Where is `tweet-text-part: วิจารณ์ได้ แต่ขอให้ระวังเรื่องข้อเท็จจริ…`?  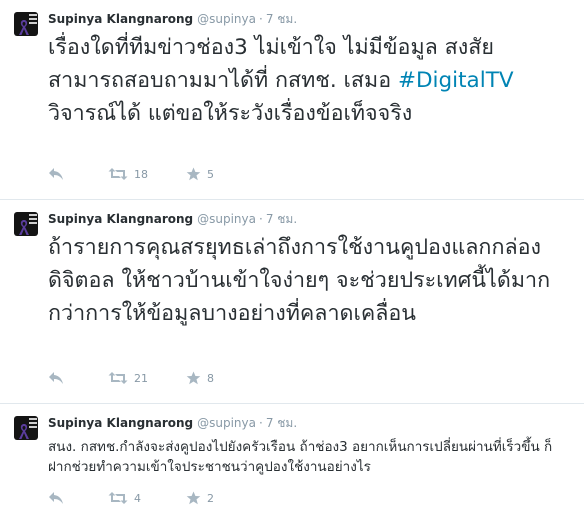
tweet-text-part: วิจารณ์ได้ แต่ขอให้ระวังเรื่องข้อเท็จจริ… is located at coordinates (230, 113).